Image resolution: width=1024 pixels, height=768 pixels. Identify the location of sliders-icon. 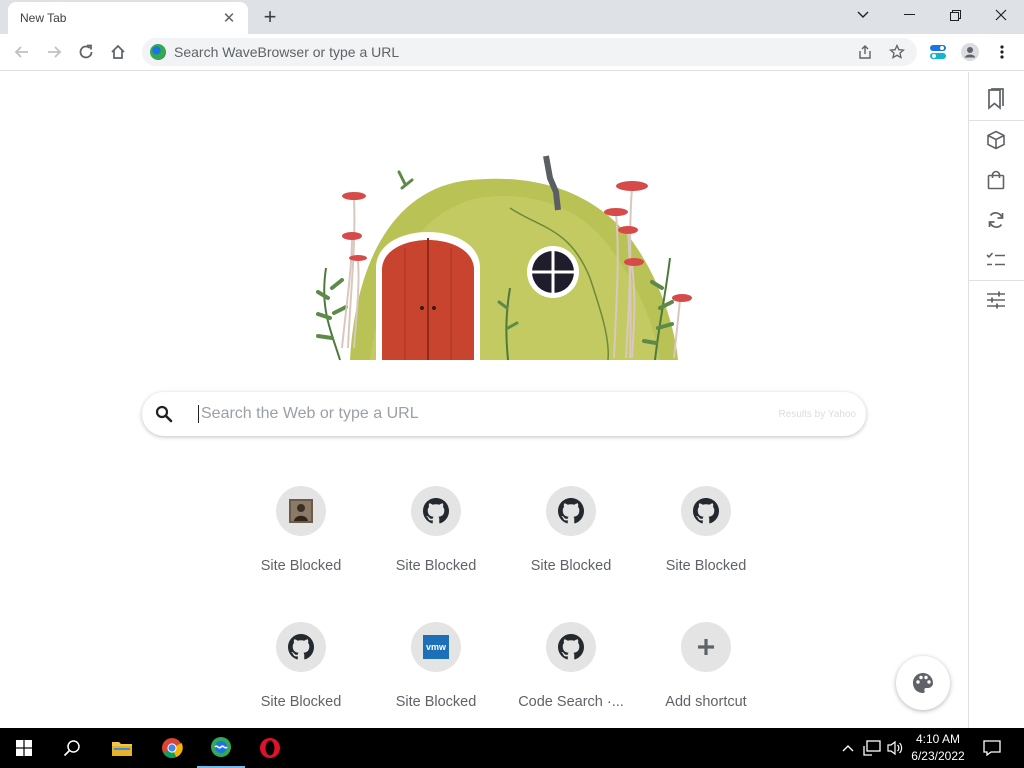
(996, 300).